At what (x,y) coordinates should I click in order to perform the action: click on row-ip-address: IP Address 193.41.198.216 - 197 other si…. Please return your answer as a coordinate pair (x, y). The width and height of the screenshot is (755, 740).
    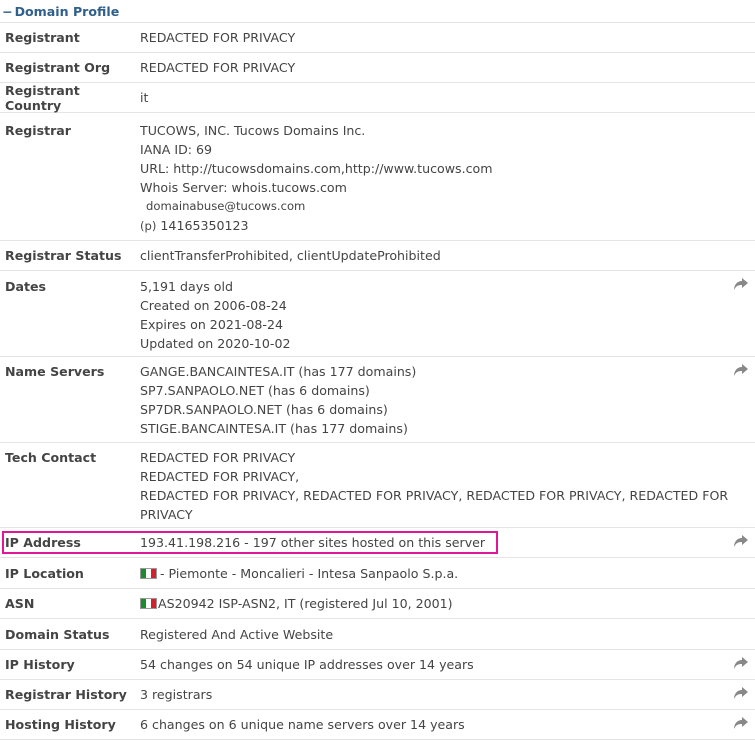
    Looking at the image, I should click on (377, 543).